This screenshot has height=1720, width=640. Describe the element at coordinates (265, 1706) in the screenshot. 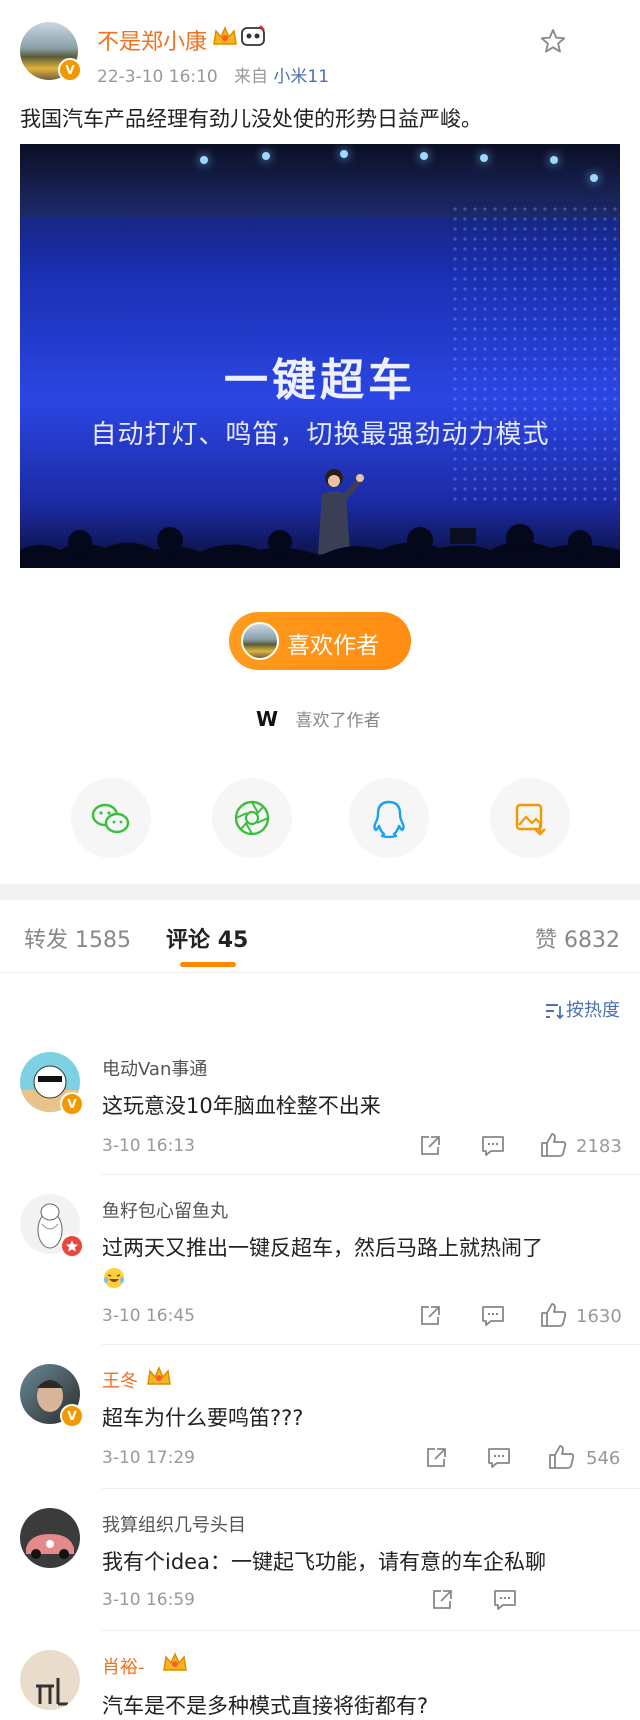

I see `comment-text: 汽车是不是多种模式直接将街都有?` at that location.